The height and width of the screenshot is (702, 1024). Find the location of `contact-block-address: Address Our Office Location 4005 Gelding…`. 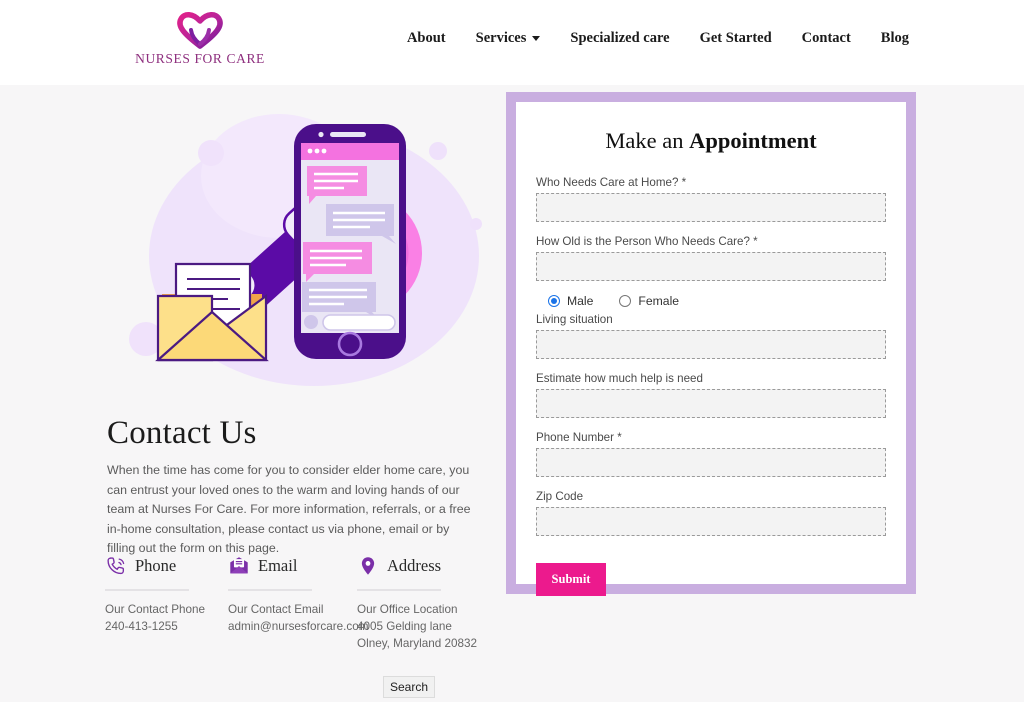

contact-block-address: Address Our Office Location 4005 Gelding… is located at coordinates (418, 602).